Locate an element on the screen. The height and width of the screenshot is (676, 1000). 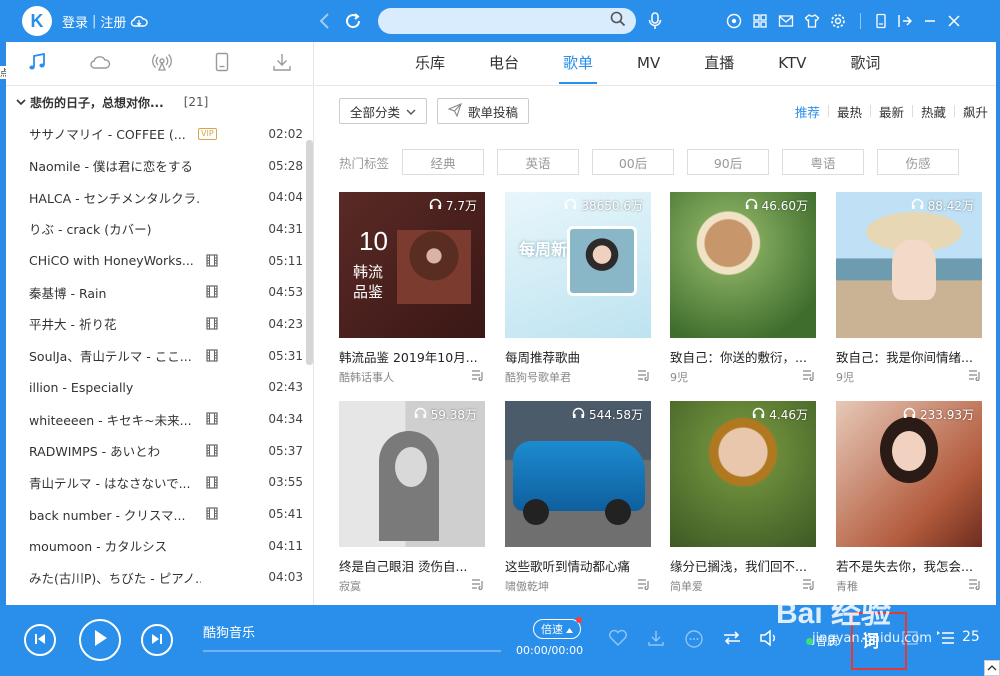
playlist-cover: 46.60万 is located at coordinates (743, 265).